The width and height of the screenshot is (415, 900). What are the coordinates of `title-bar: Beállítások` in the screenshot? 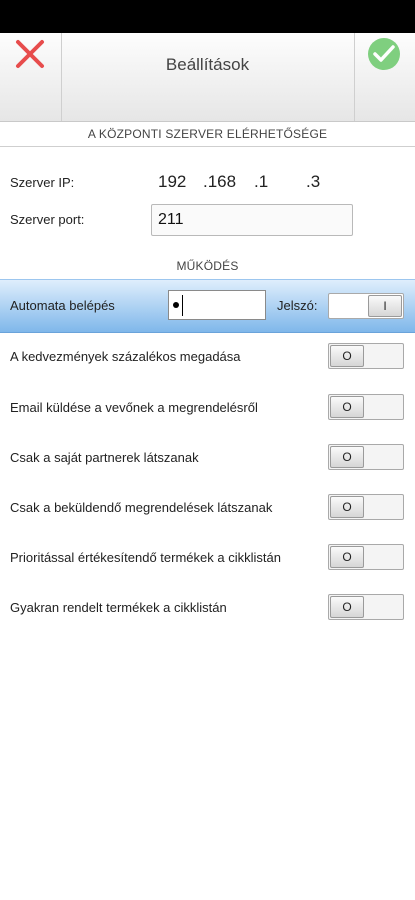 It's located at (207, 77).